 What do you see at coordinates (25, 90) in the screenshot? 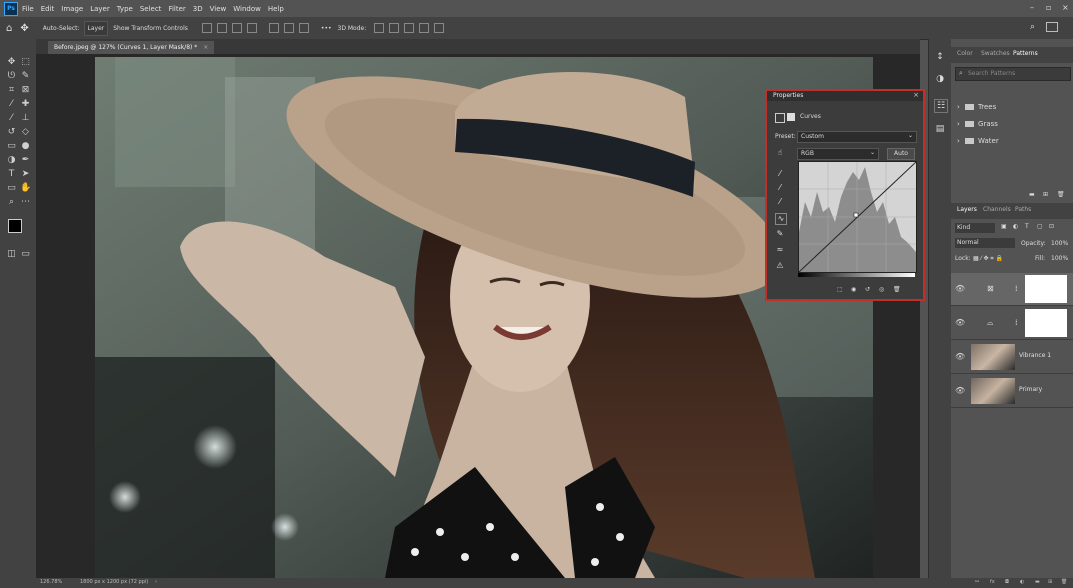
I see `frame-tool-icon: ⊠` at bounding box center [25, 90].